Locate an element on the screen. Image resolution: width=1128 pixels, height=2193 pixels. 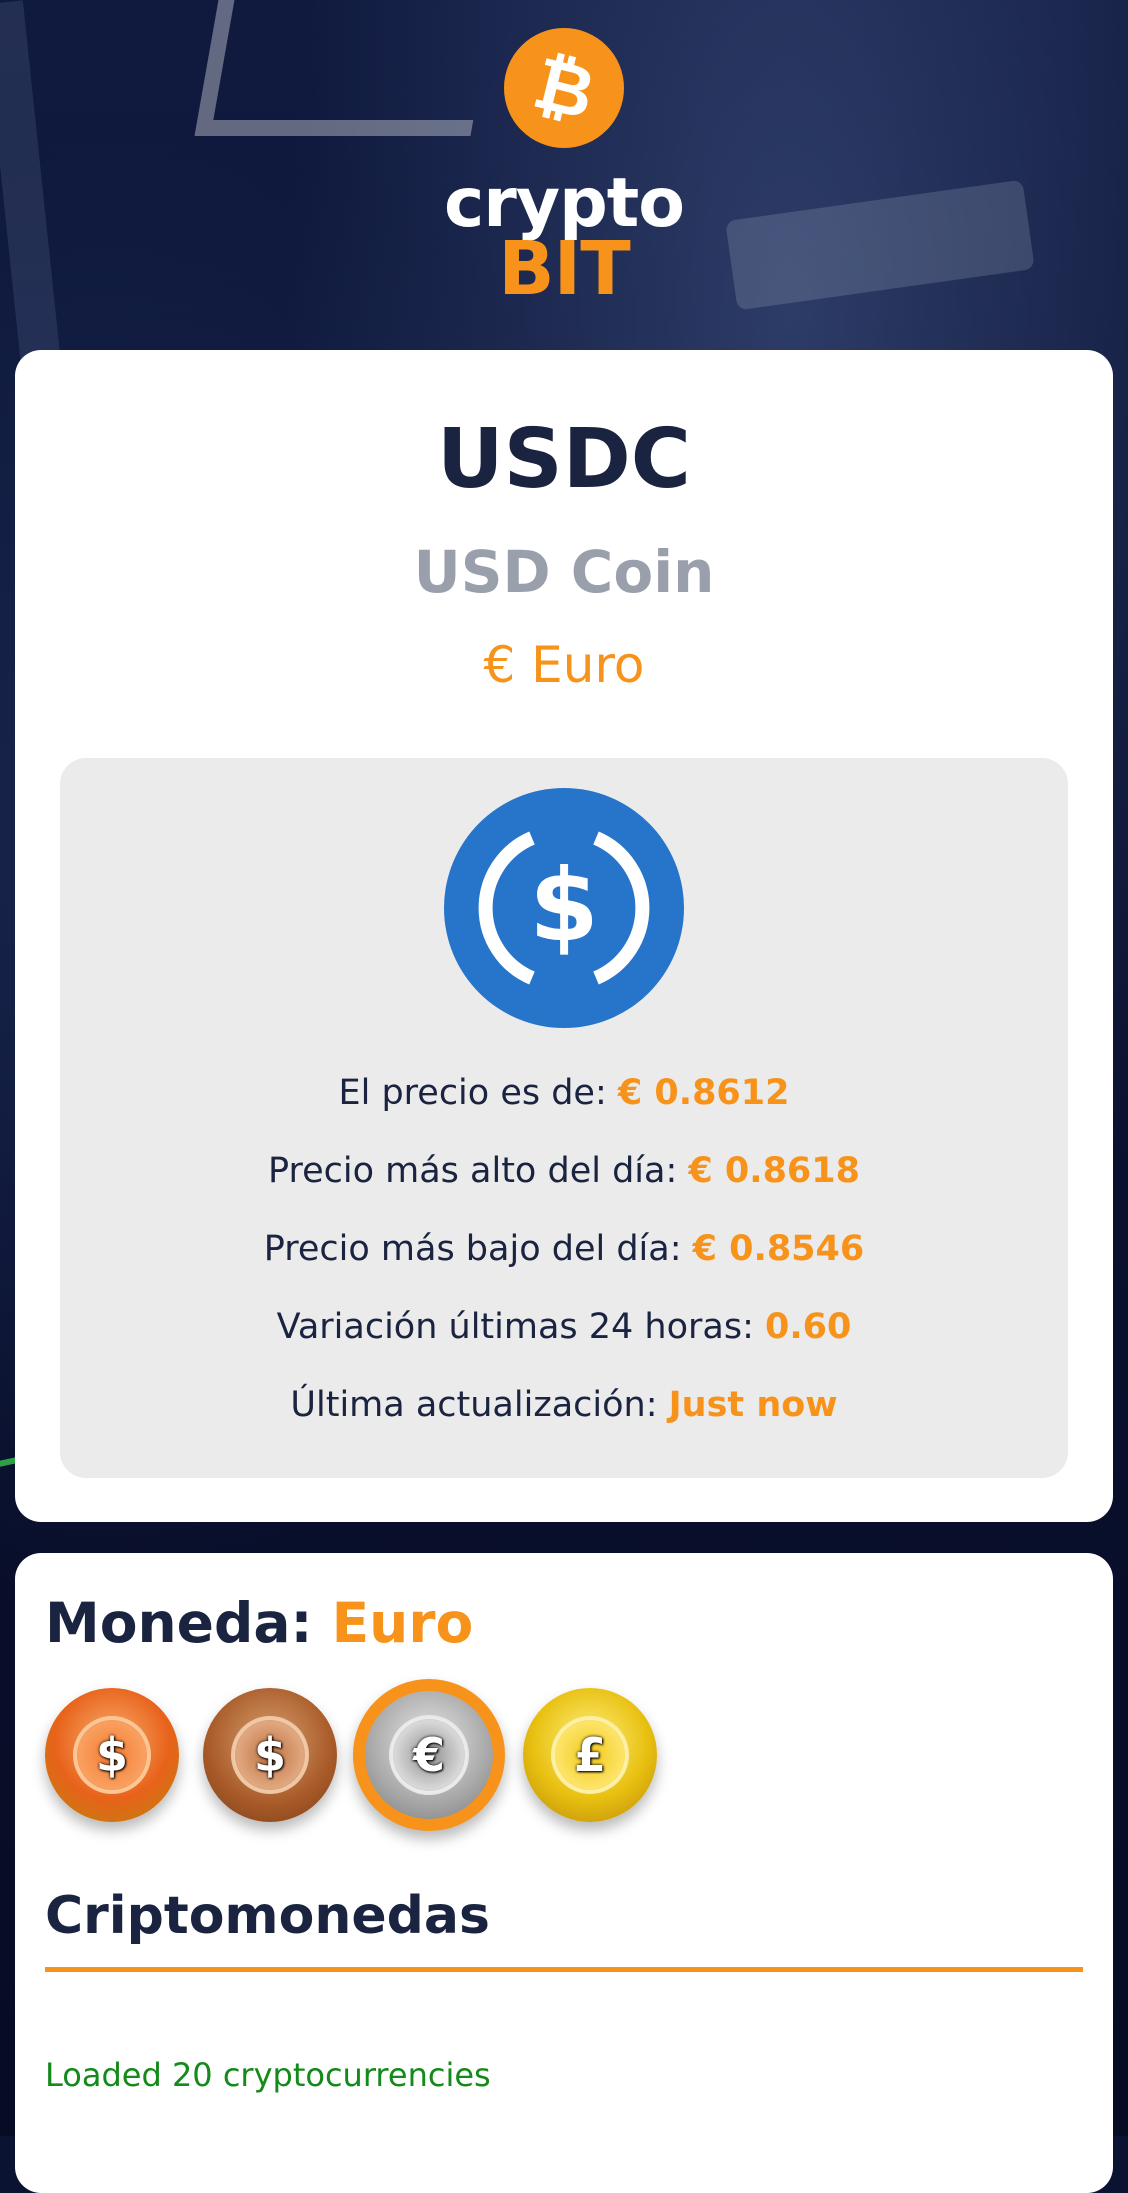
usd-alt-coin-button: $ is located at coordinates (270, 1755).